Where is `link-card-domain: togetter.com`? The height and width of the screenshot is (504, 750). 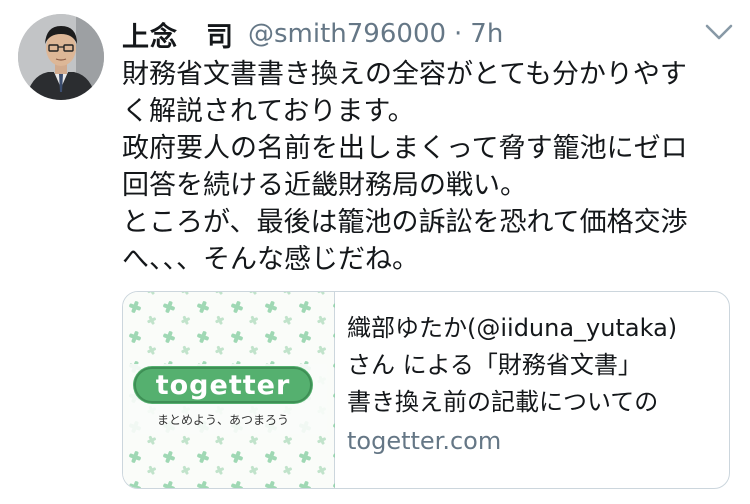
link-card-domain: togetter.com is located at coordinates (533, 441).